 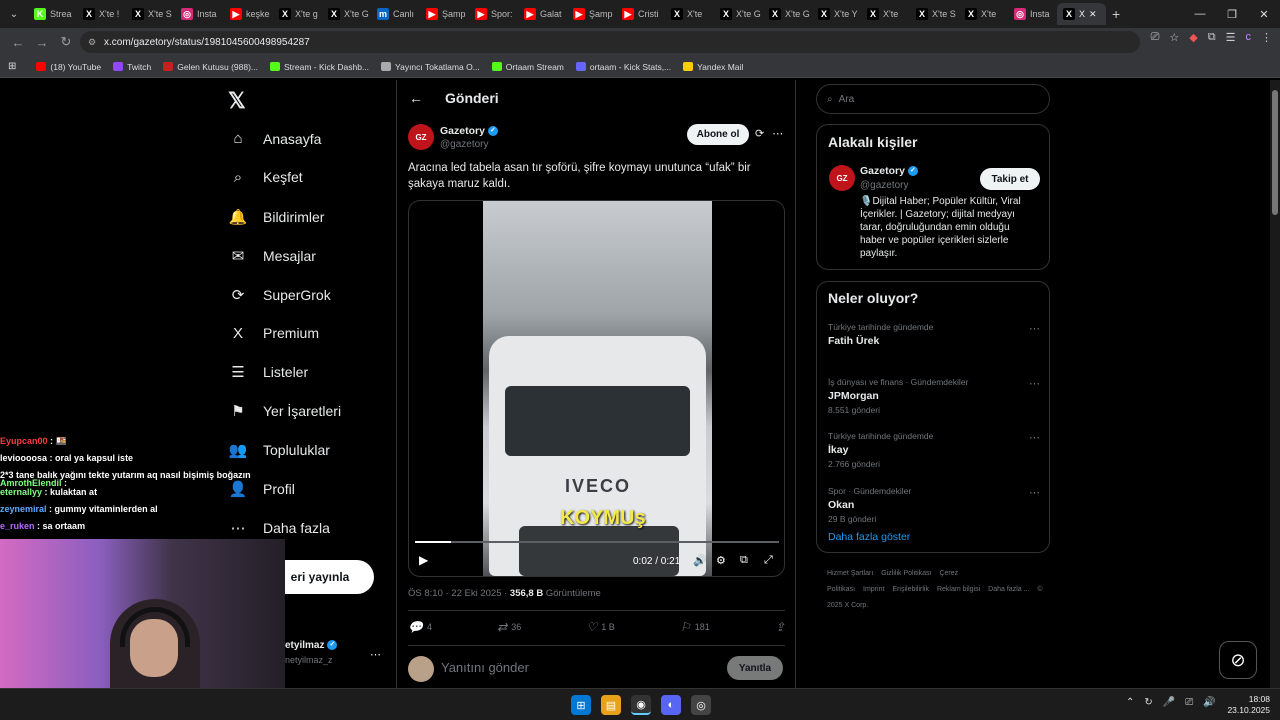 I want to click on network-icon: ⎚, so click(x=1189, y=702).